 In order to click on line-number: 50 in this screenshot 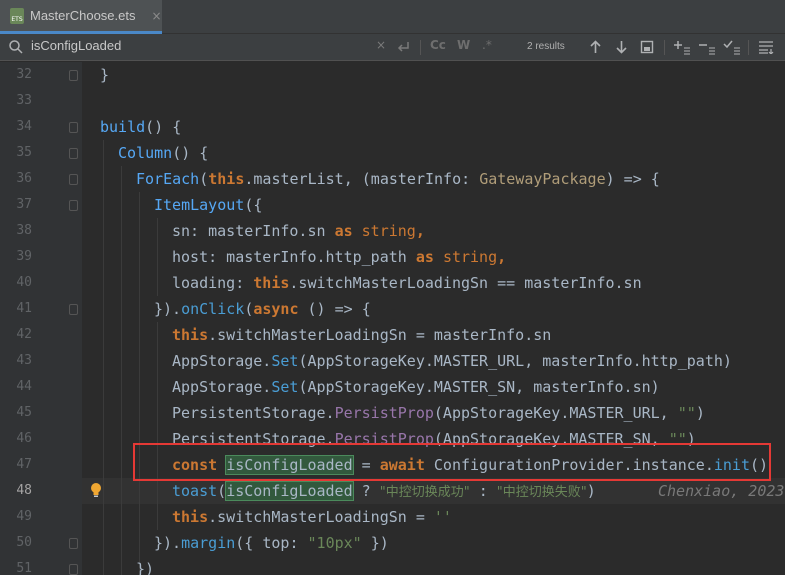, I will do `click(24, 542)`.